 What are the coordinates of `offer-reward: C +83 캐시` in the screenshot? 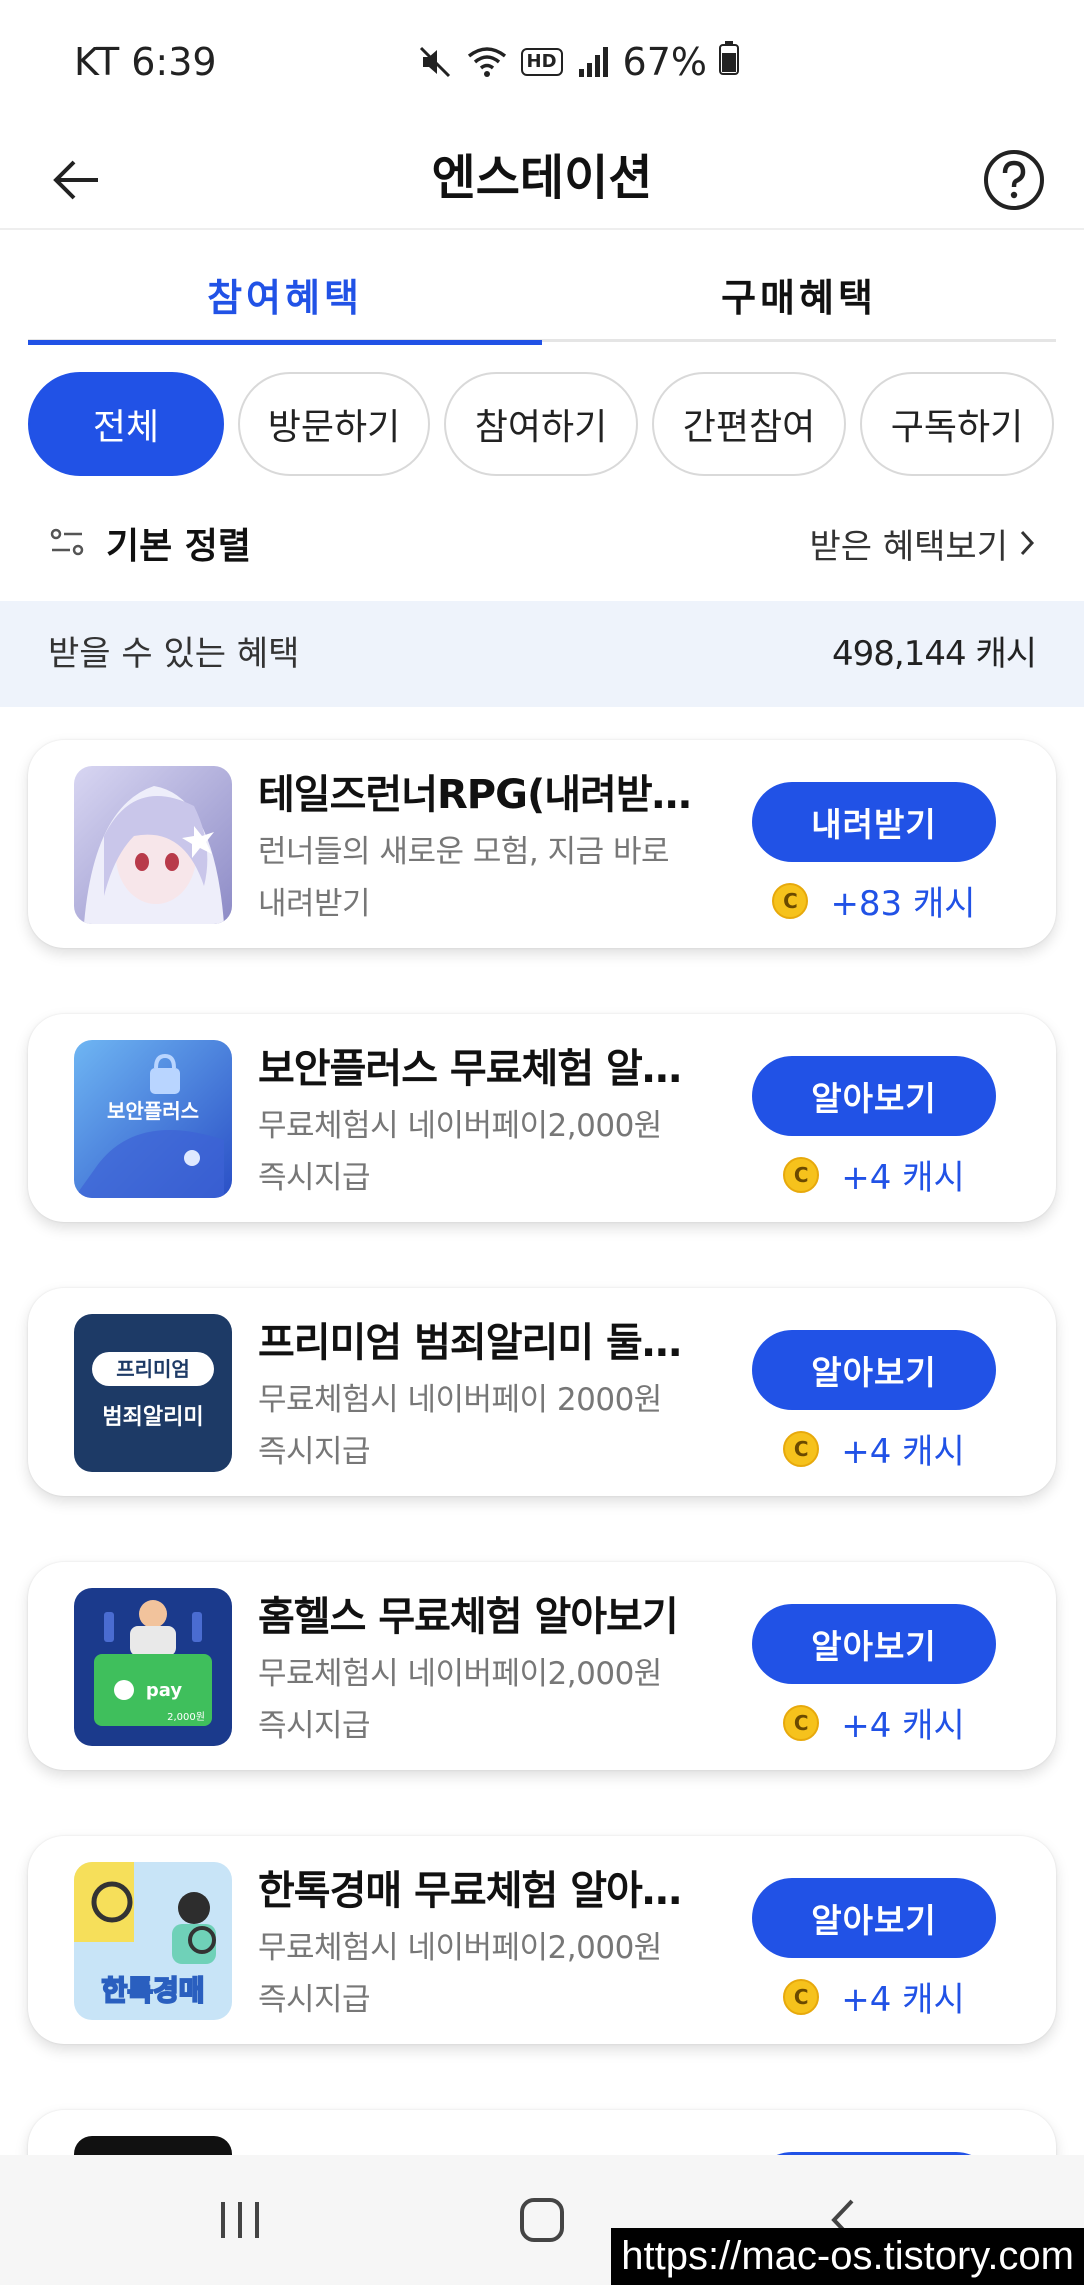 It's located at (874, 900).